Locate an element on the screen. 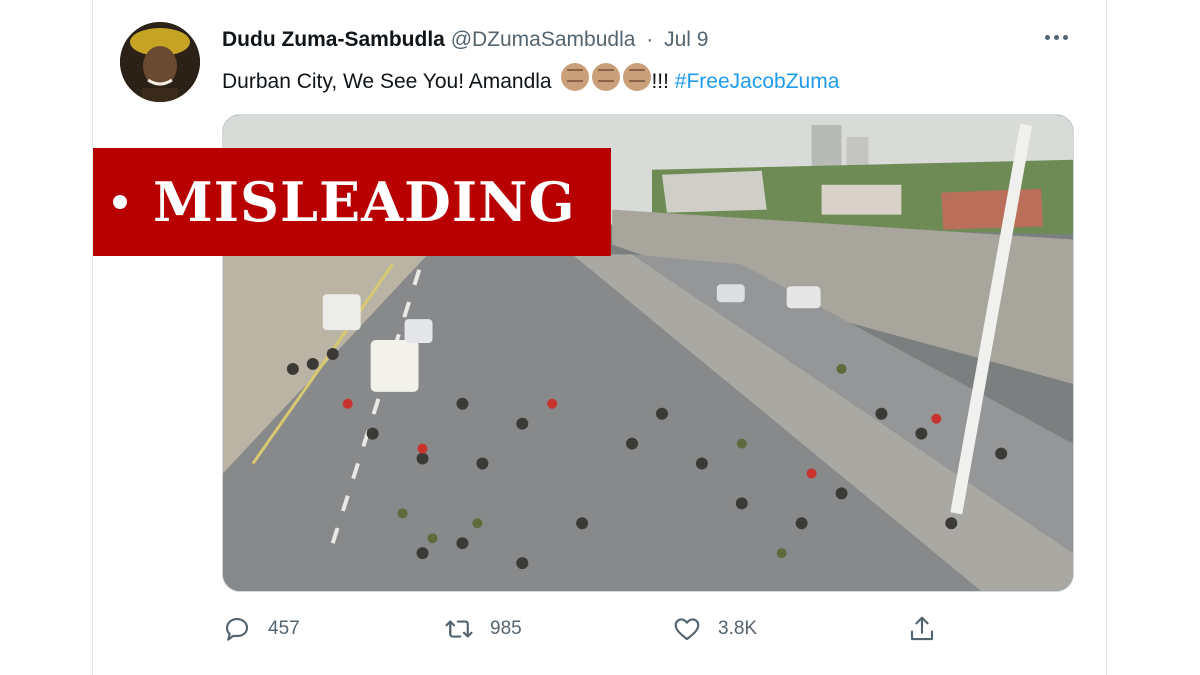 The width and height of the screenshot is (1200, 675). author-name: Dudu Zuma-Sambudla is located at coordinates (333, 39).